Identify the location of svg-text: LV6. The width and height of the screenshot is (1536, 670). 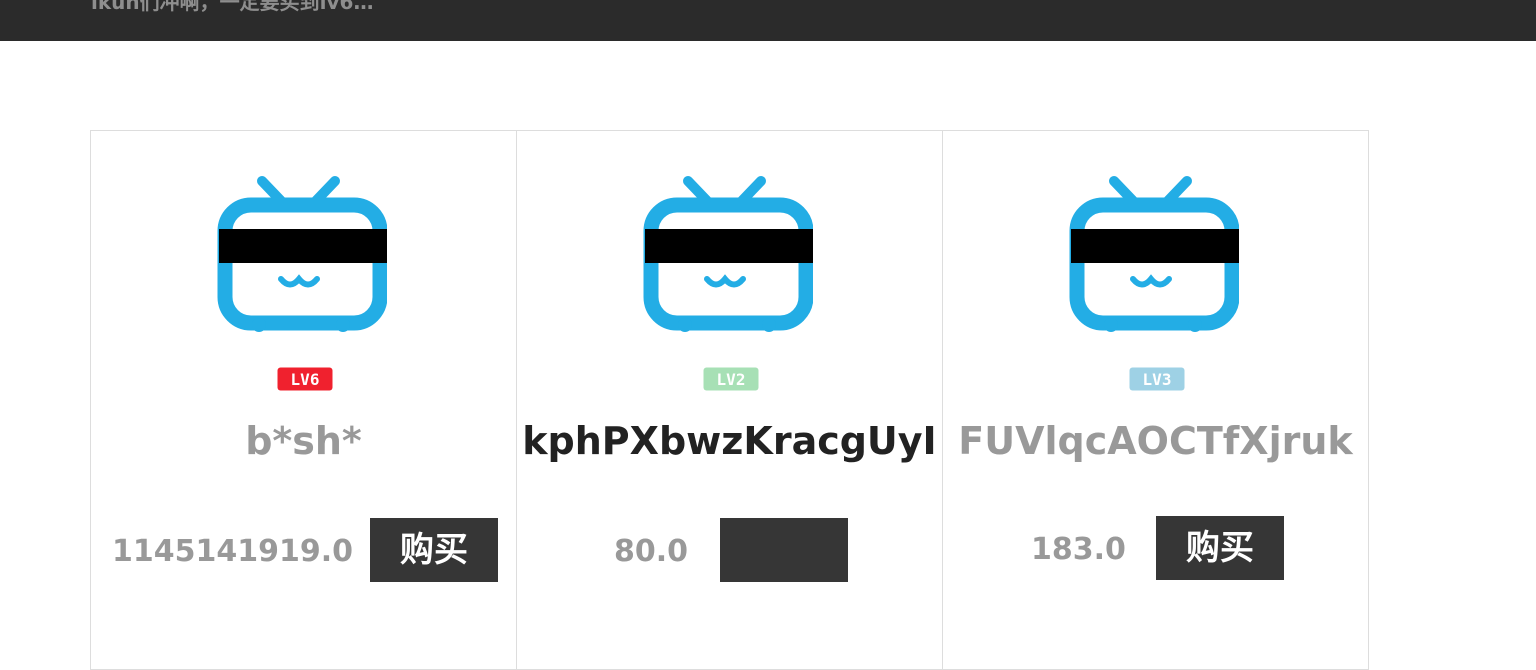
(305, 379).